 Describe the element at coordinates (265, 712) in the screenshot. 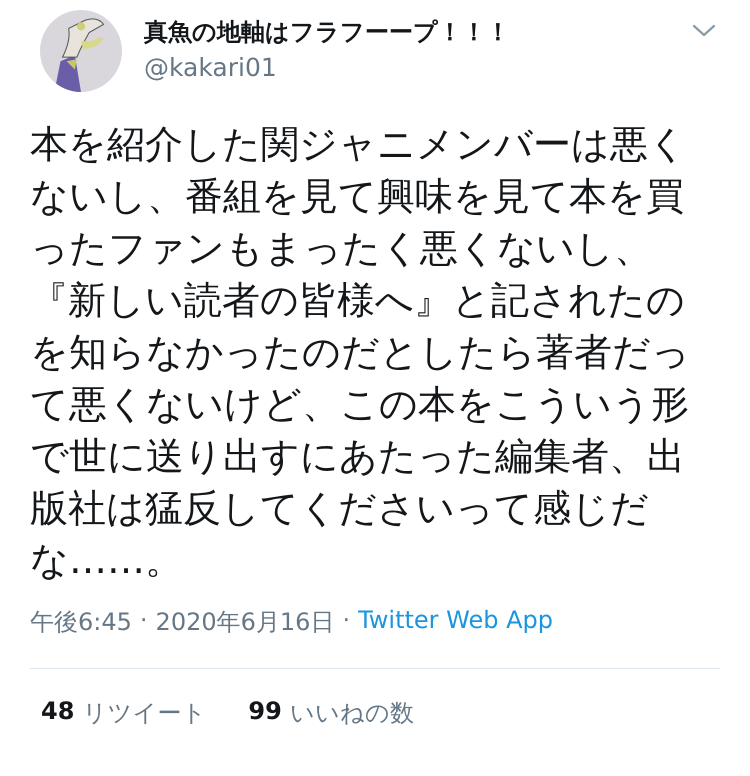

I see `stat-count: 99` at that location.